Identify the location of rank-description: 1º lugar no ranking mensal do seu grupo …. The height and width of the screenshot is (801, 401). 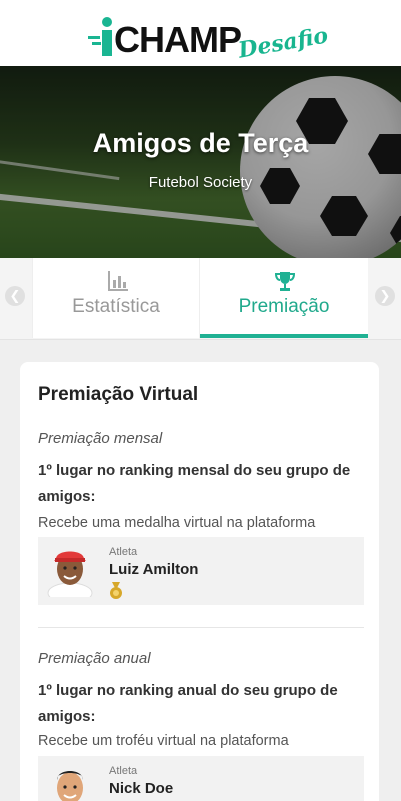
(194, 483).